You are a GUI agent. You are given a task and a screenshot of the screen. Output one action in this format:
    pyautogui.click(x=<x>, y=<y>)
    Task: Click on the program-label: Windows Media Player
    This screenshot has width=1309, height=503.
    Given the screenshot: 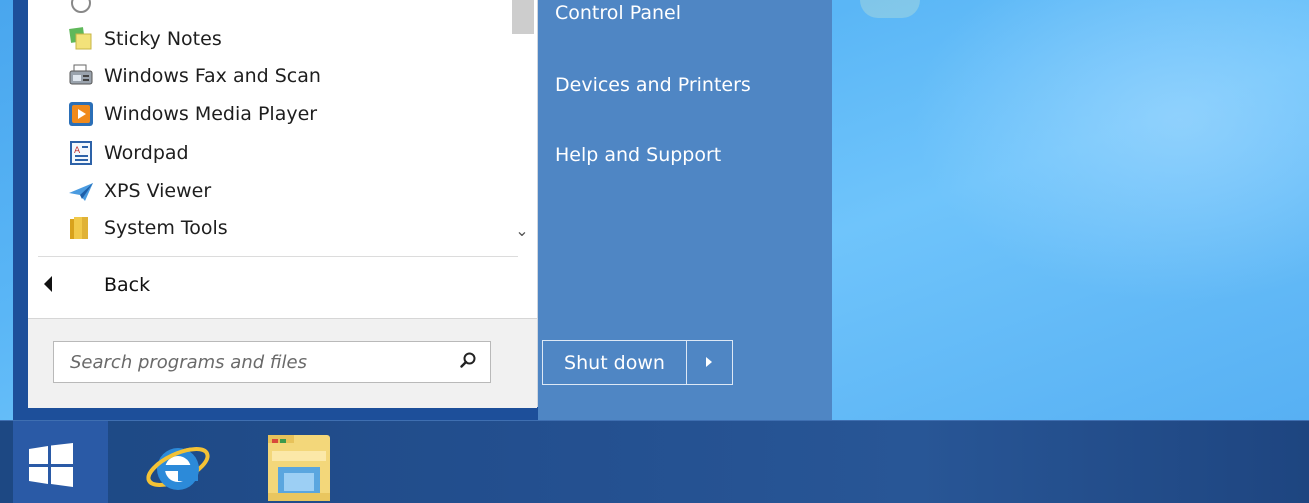 What is the action you would take?
    pyautogui.click(x=211, y=114)
    